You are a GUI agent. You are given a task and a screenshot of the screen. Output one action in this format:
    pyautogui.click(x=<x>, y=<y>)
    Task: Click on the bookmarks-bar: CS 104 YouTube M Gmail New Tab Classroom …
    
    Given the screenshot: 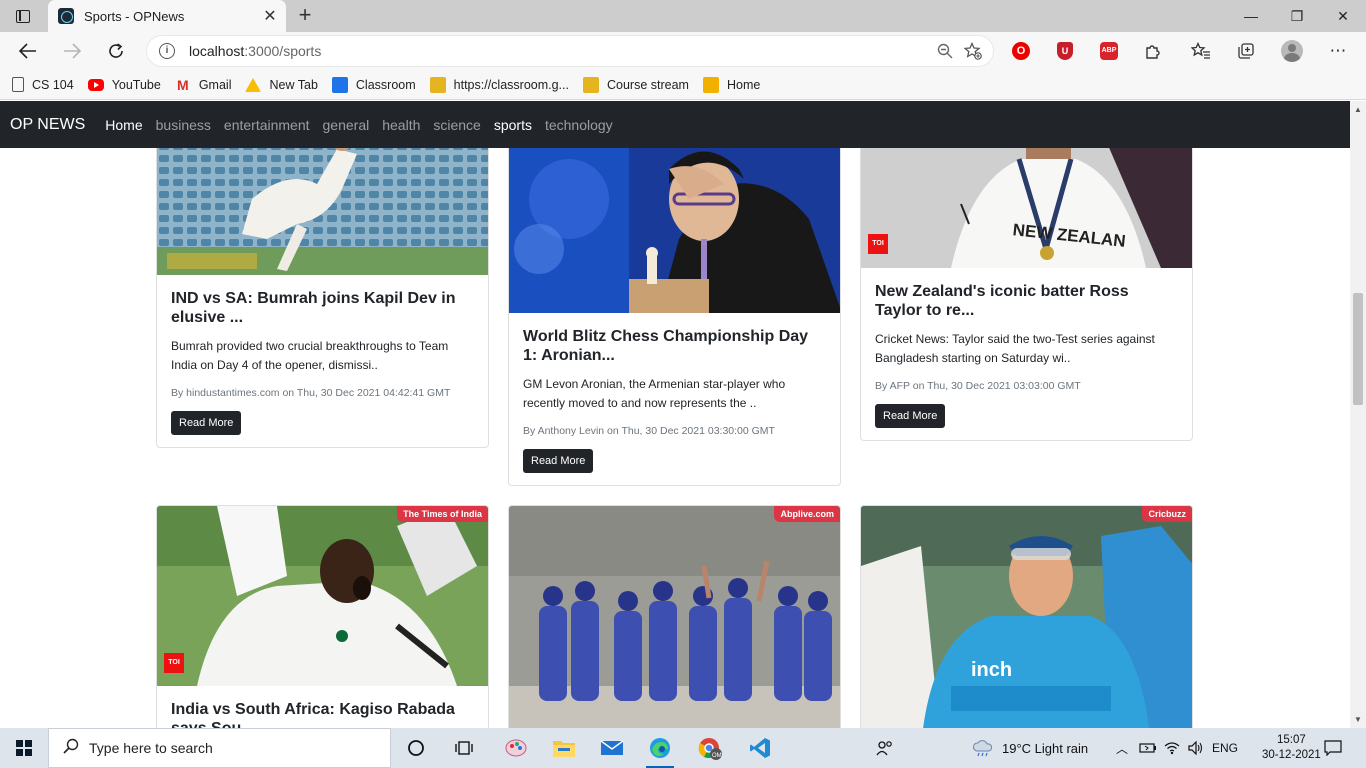 What is the action you would take?
    pyautogui.click(x=683, y=85)
    